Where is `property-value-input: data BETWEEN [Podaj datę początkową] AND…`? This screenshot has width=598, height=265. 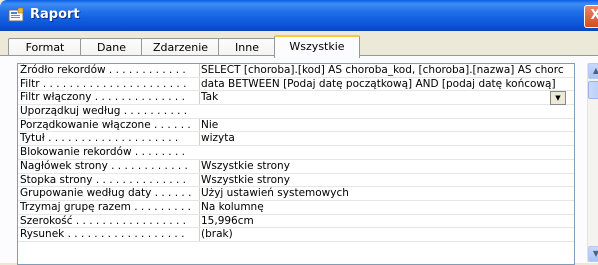 property-value-input: data BETWEEN [Podaj datę początkową] AND… is located at coordinates (386, 84).